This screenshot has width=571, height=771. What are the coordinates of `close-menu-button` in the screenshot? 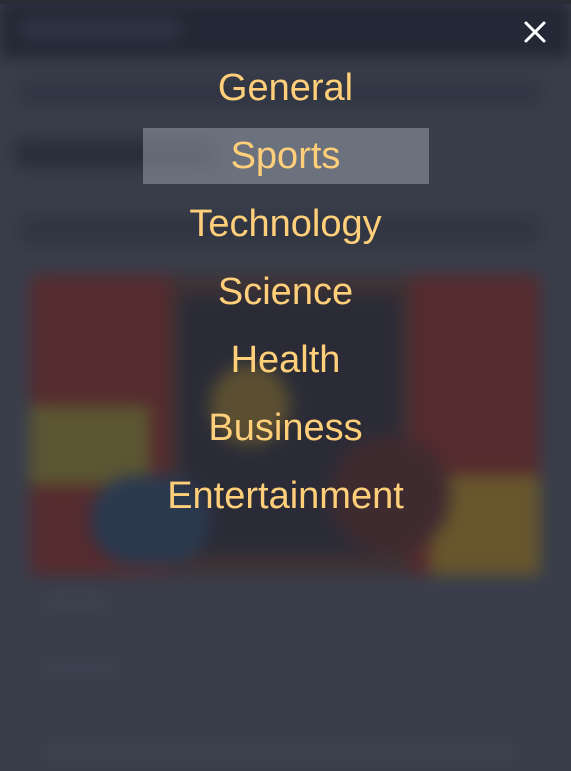 It's located at (535, 32).